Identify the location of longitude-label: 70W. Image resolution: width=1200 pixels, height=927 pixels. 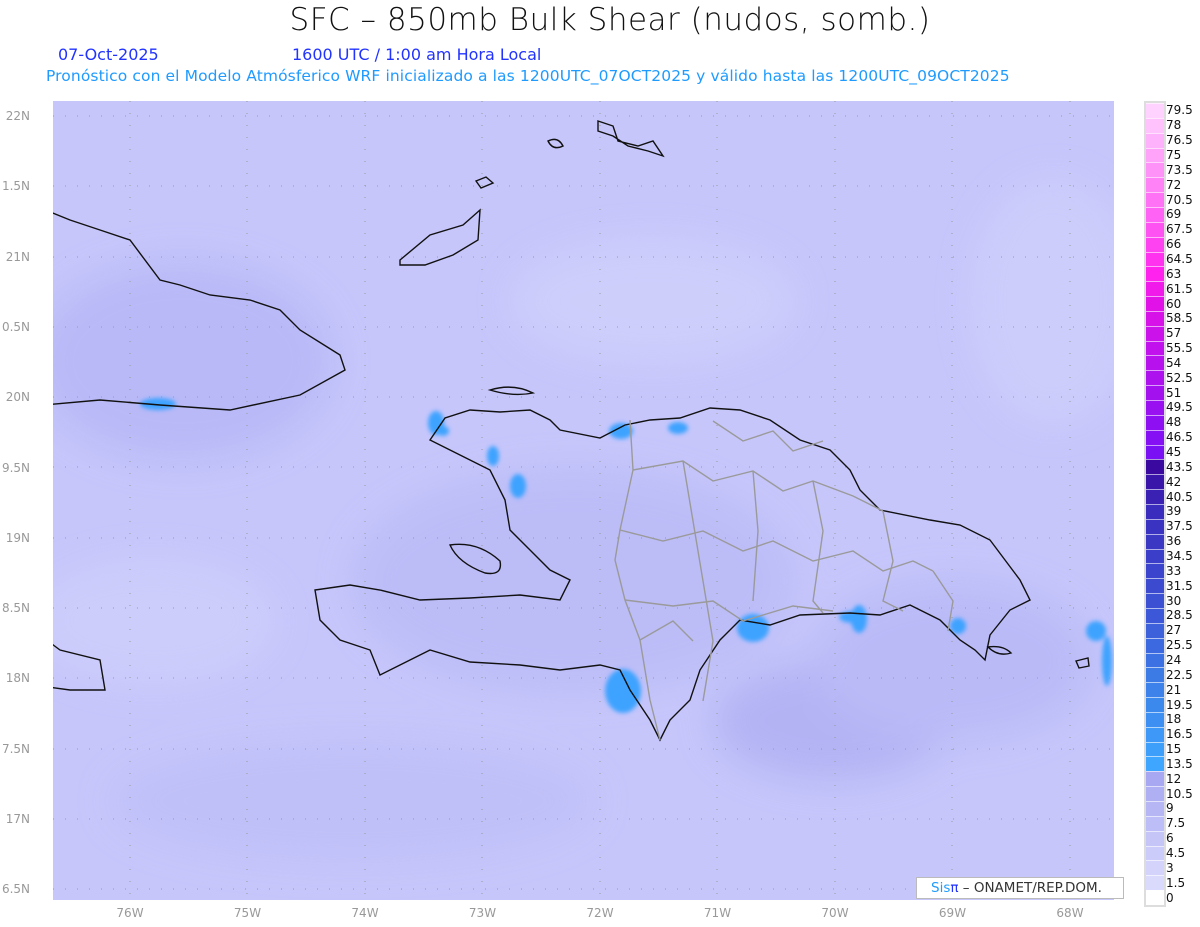
(835, 913).